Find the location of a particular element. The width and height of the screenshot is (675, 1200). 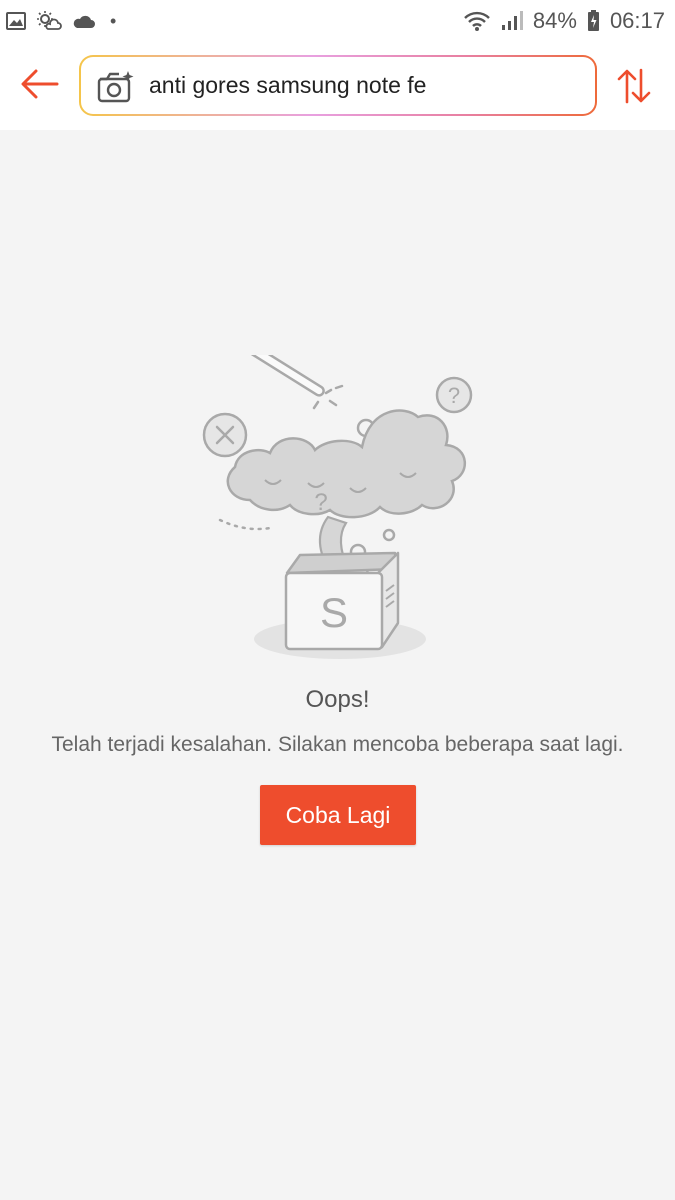

gallery-icon is located at coordinates (16, 21).